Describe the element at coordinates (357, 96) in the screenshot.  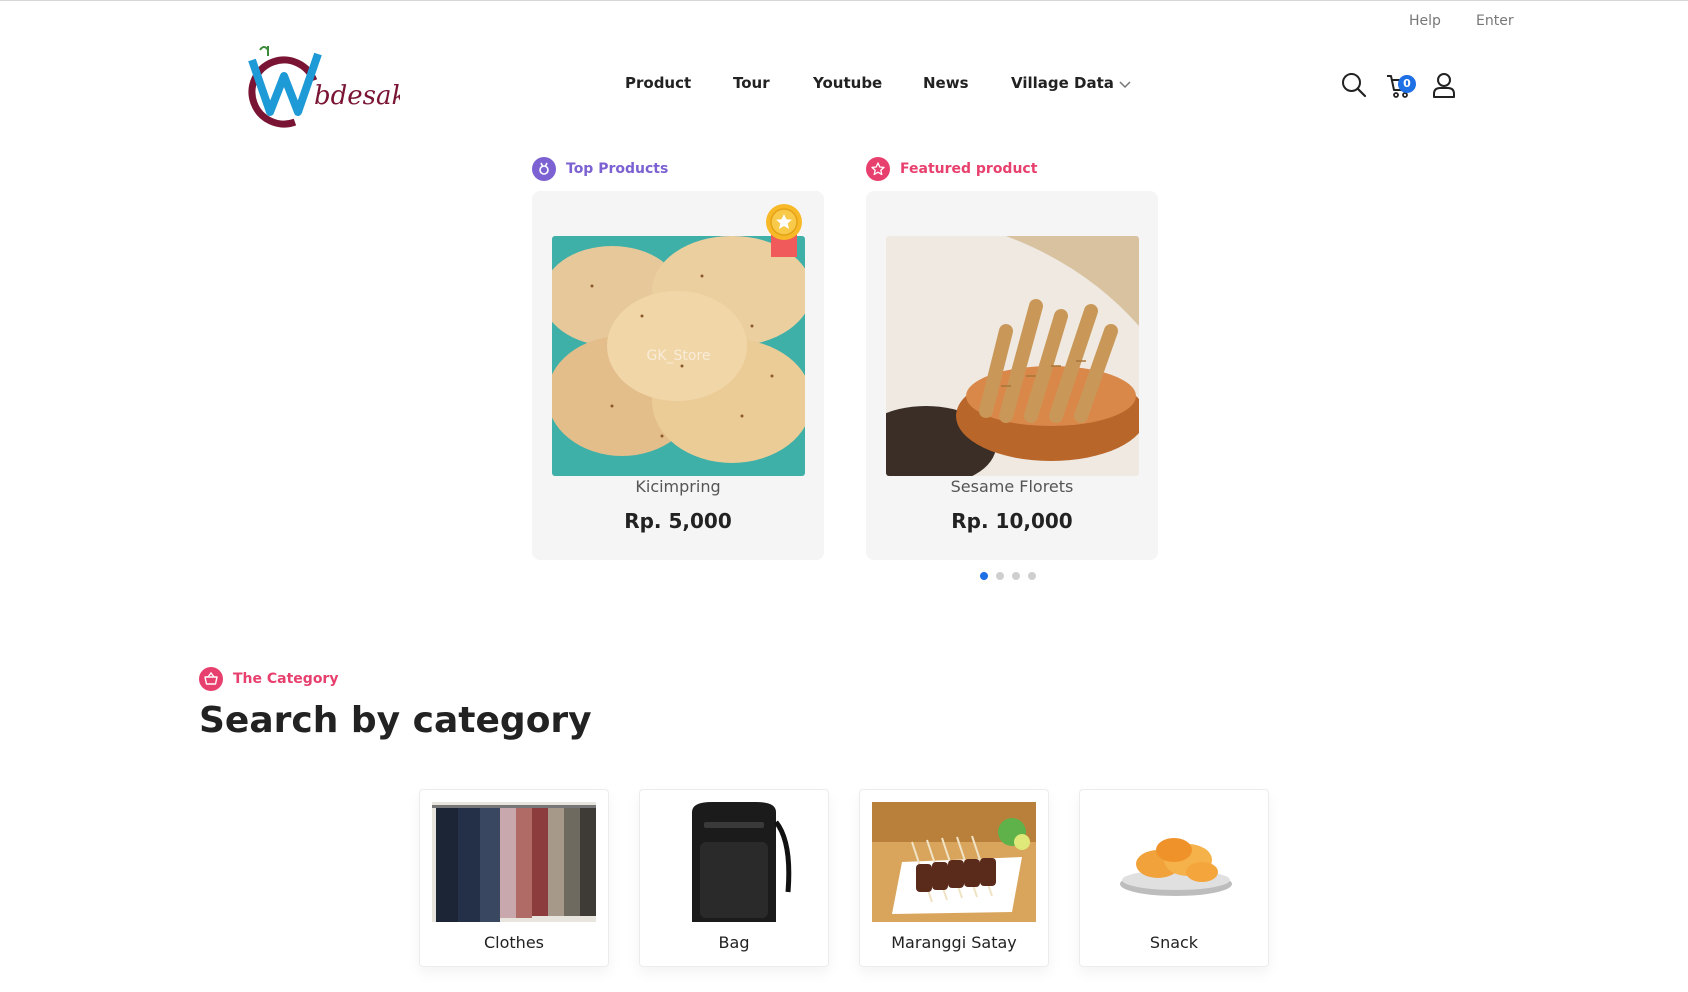
I see `svg-text: bdesaku` at that location.